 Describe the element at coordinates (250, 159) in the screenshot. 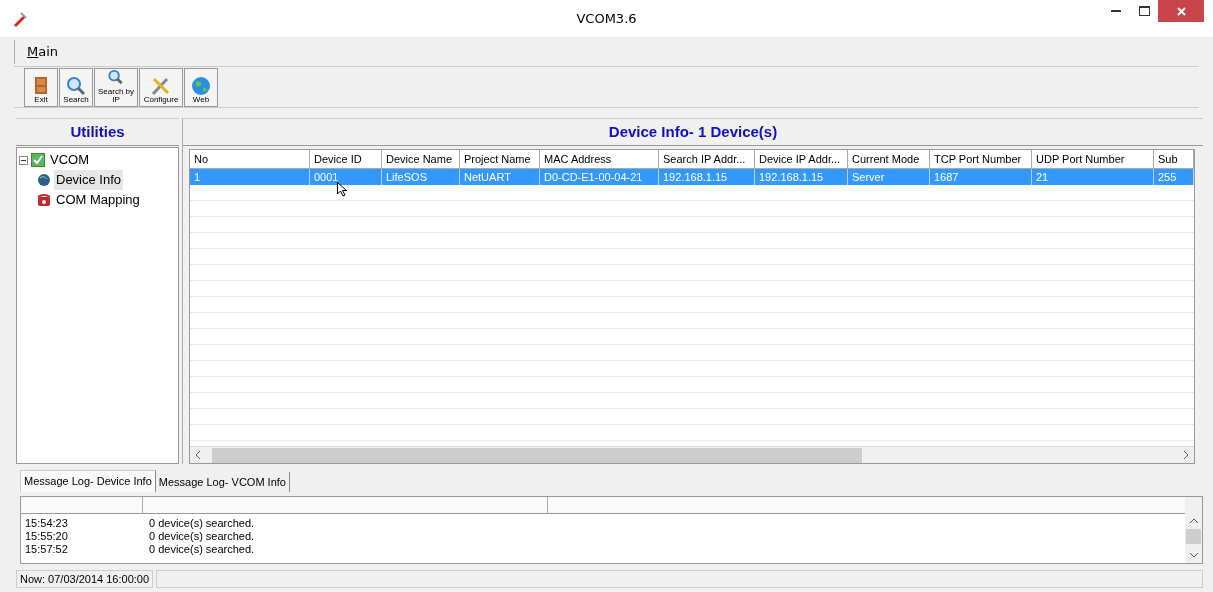

I see `column-header: No` at that location.